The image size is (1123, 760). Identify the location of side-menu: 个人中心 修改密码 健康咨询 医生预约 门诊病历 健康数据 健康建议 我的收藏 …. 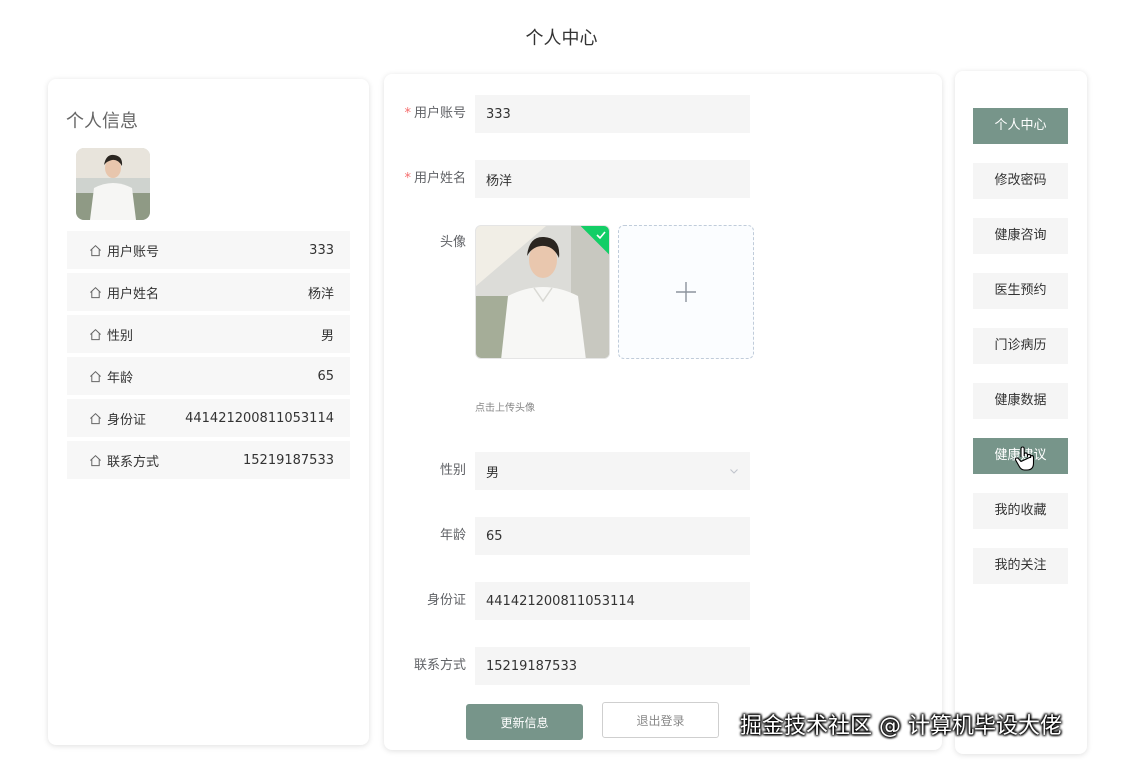
(1021, 412).